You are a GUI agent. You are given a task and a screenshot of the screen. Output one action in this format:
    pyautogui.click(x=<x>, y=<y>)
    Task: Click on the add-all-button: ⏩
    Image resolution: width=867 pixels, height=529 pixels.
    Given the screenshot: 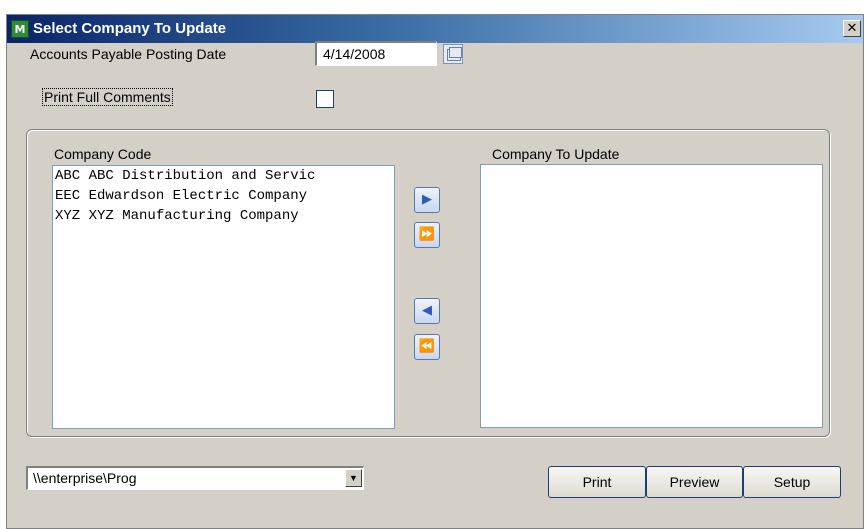 What is the action you would take?
    pyautogui.click(x=427, y=235)
    